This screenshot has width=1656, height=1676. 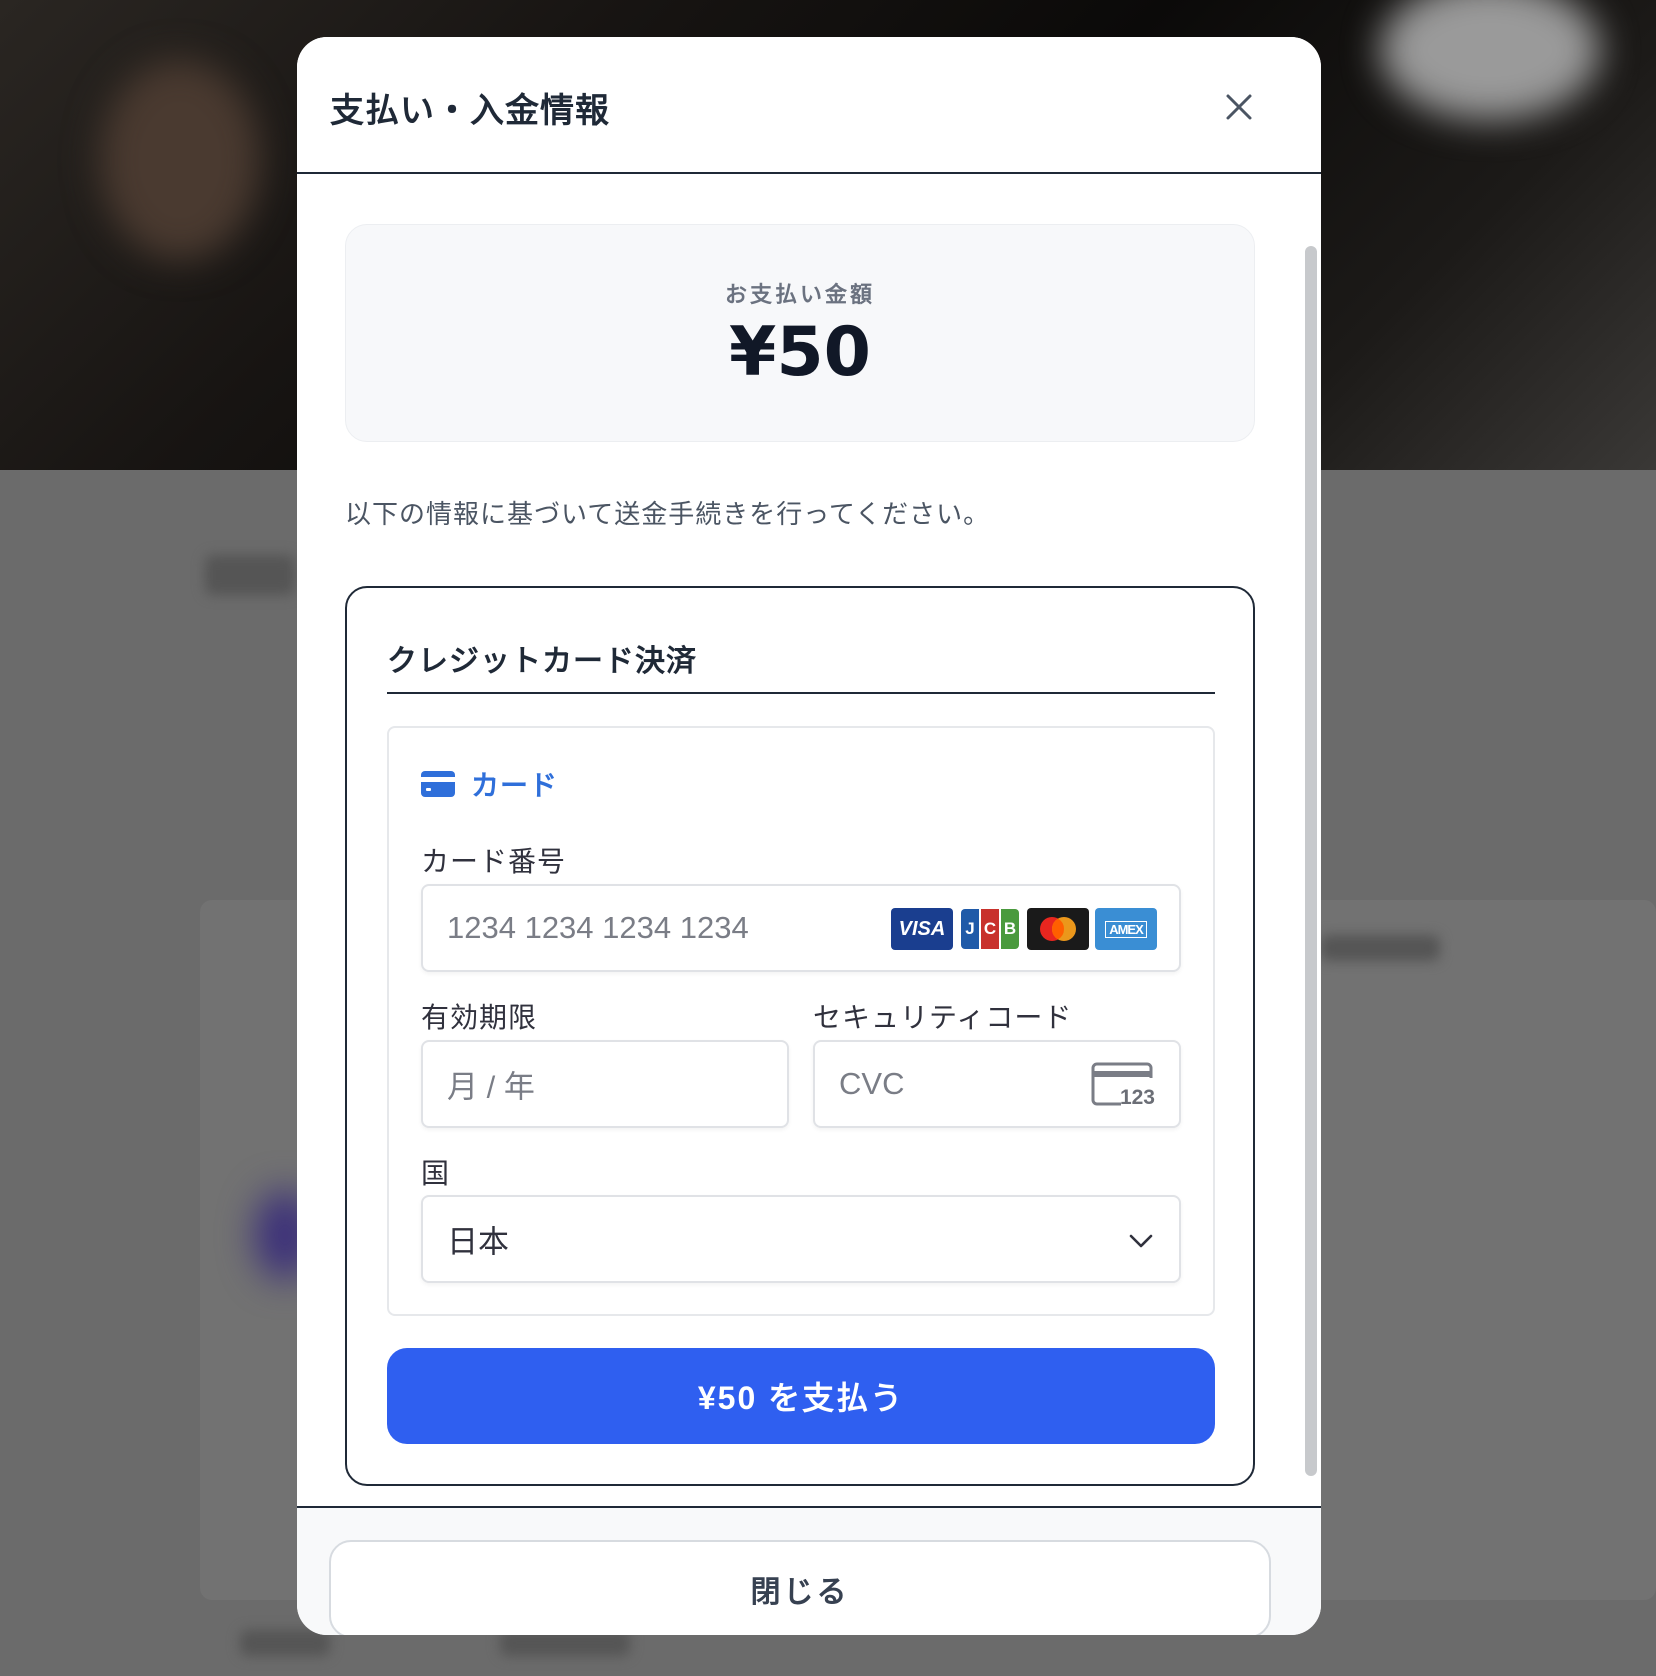 What do you see at coordinates (438, 784) in the screenshot?
I see `credit-card-icon` at bounding box center [438, 784].